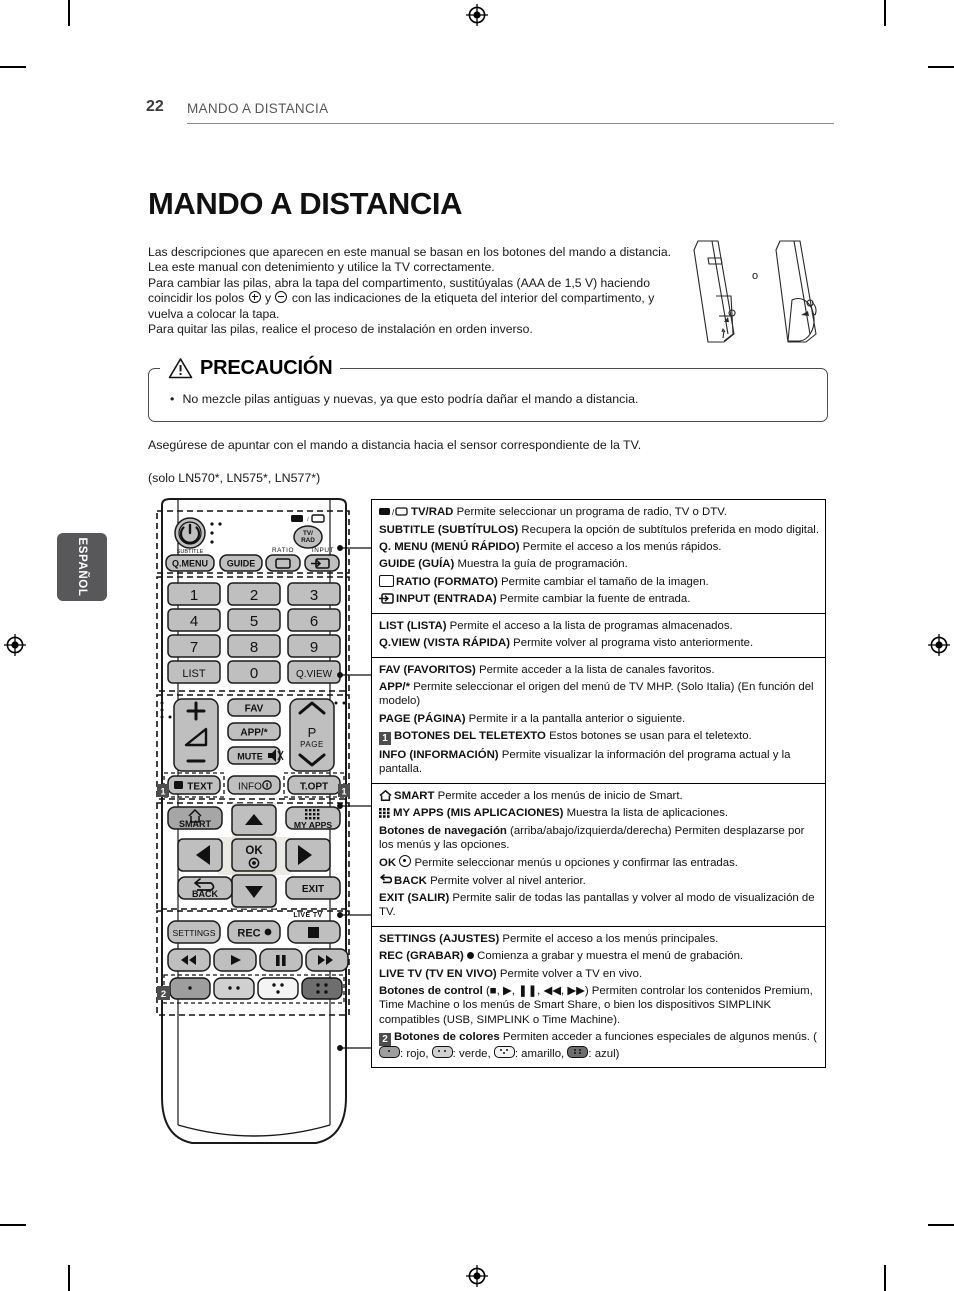  What do you see at coordinates (385, 739) in the screenshot?
I see `badge-1: 1` at bounding box center [385, 739].